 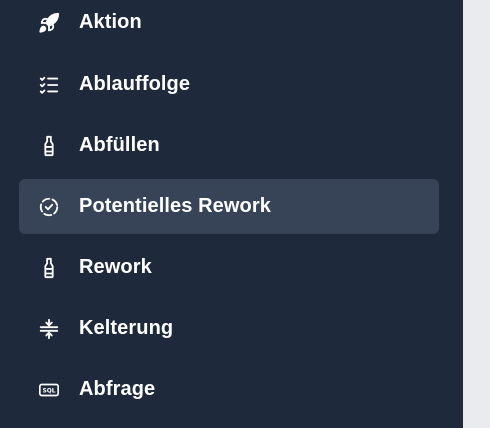 What do you see at coordinates (229, 328) in the screenshot?
I see `sidebar-item-kelterung: Kelterung` at bounding box center [229, 328].